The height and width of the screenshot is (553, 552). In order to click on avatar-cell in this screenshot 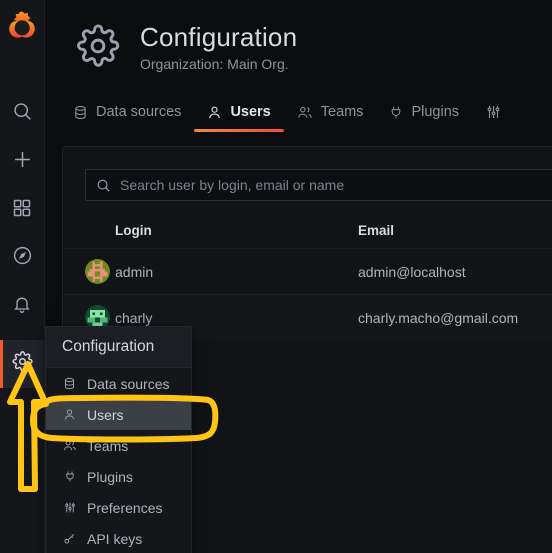, I will do `click(89, 271)`.